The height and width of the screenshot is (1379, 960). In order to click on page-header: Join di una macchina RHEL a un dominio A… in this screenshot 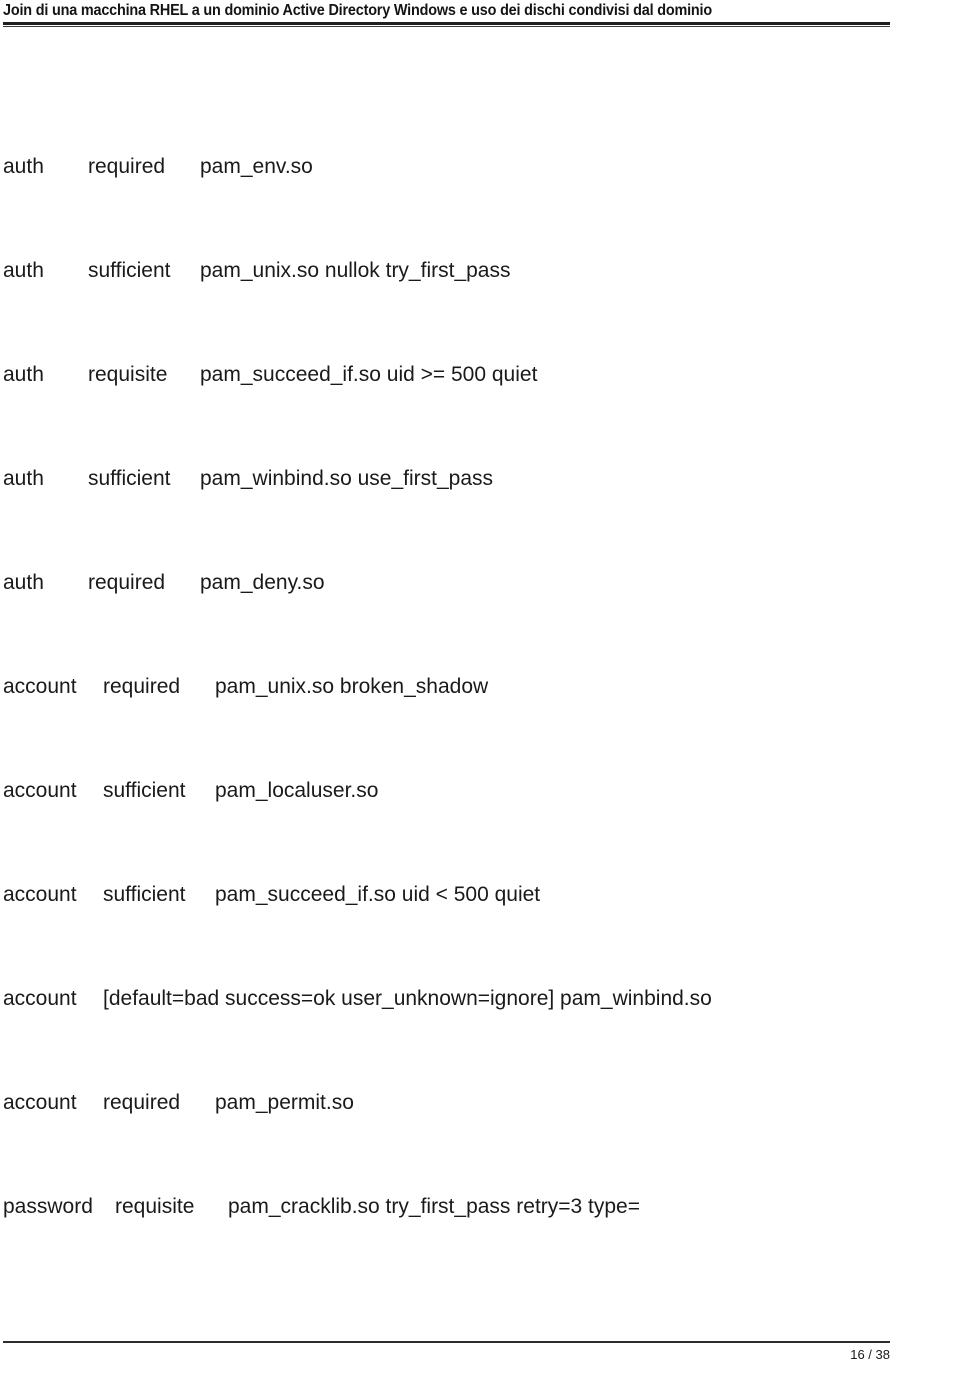, I will do `click(480, 15)`.